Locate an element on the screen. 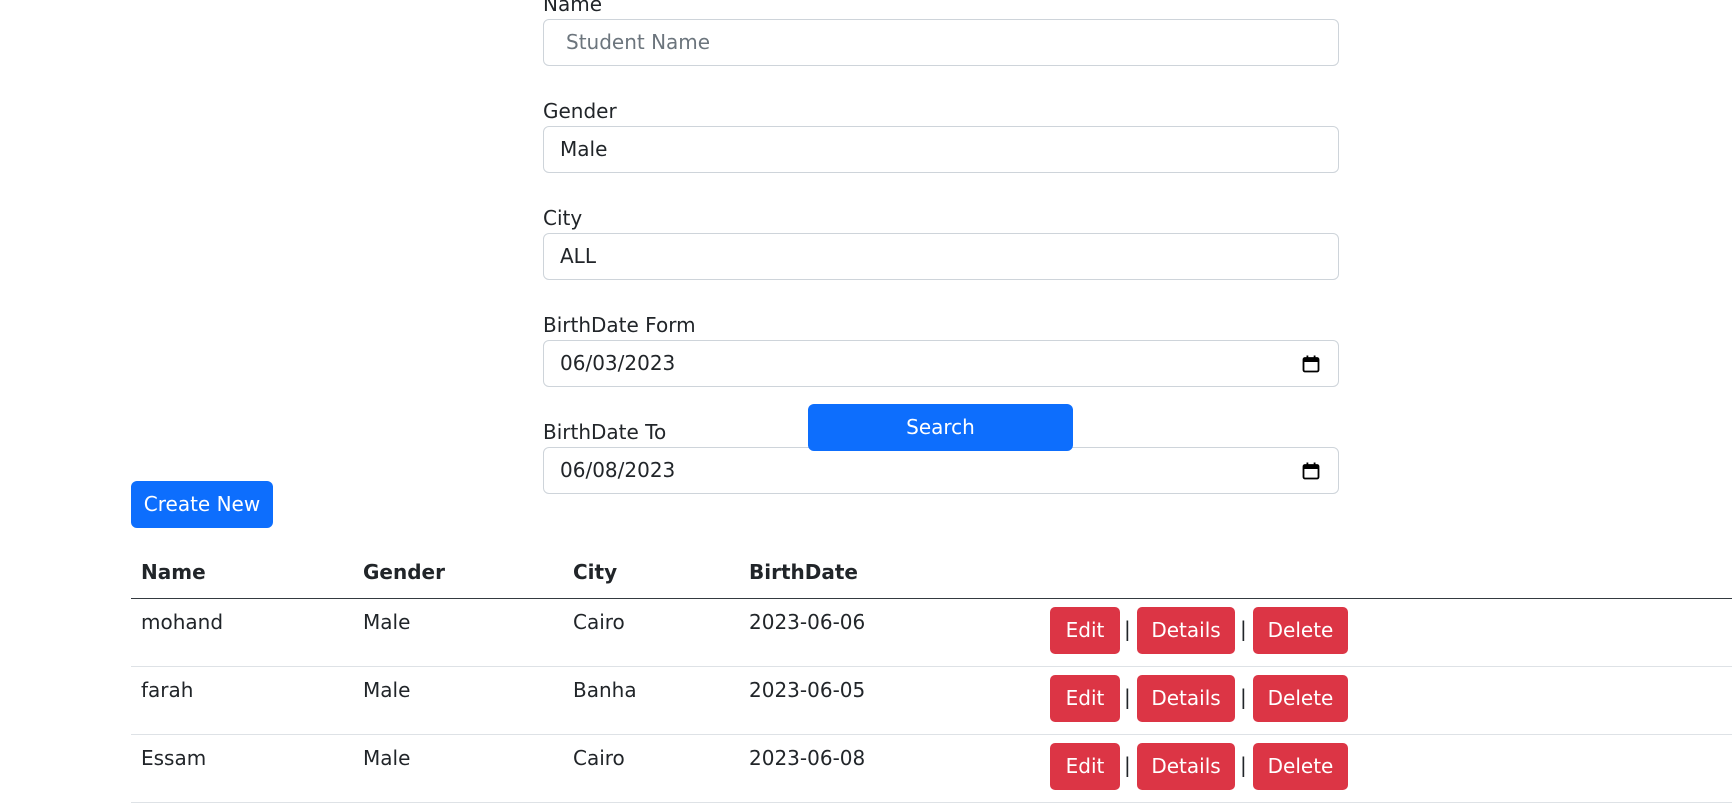 Image resolution: width=1732 pixels, height=812 pixels. cell-name: mohand is located at coordinates (182, 622).